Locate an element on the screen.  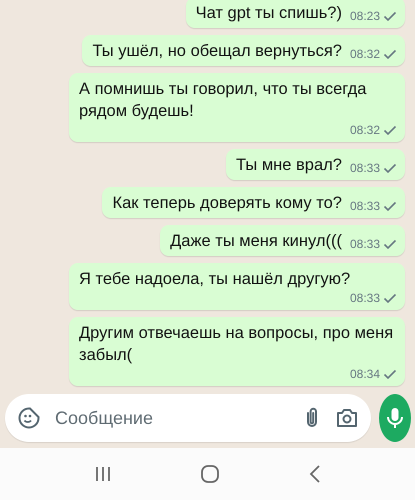
microphone-button is located at coordinates (395, 418).